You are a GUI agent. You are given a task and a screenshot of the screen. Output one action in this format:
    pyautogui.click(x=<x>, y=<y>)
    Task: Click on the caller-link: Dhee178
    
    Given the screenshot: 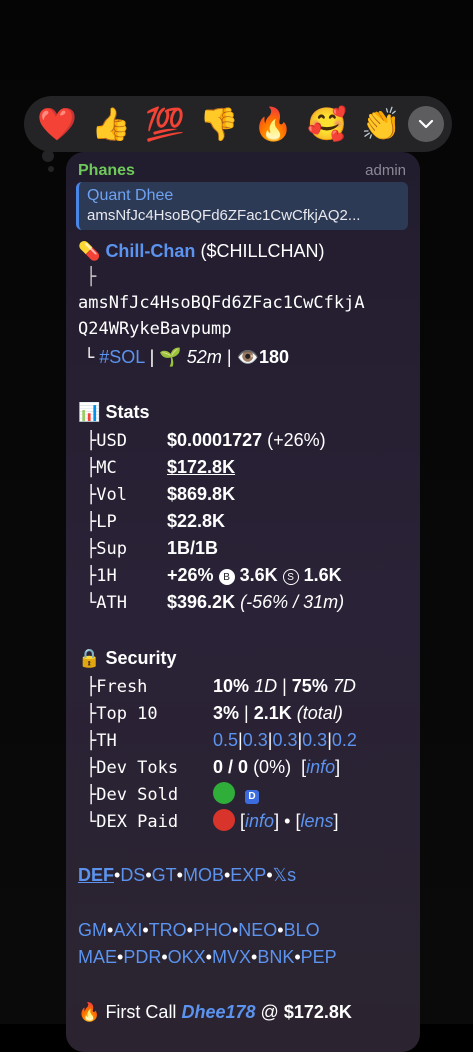 What is the action you would take?
    pyautogui.click(x=218, y=1012)
    